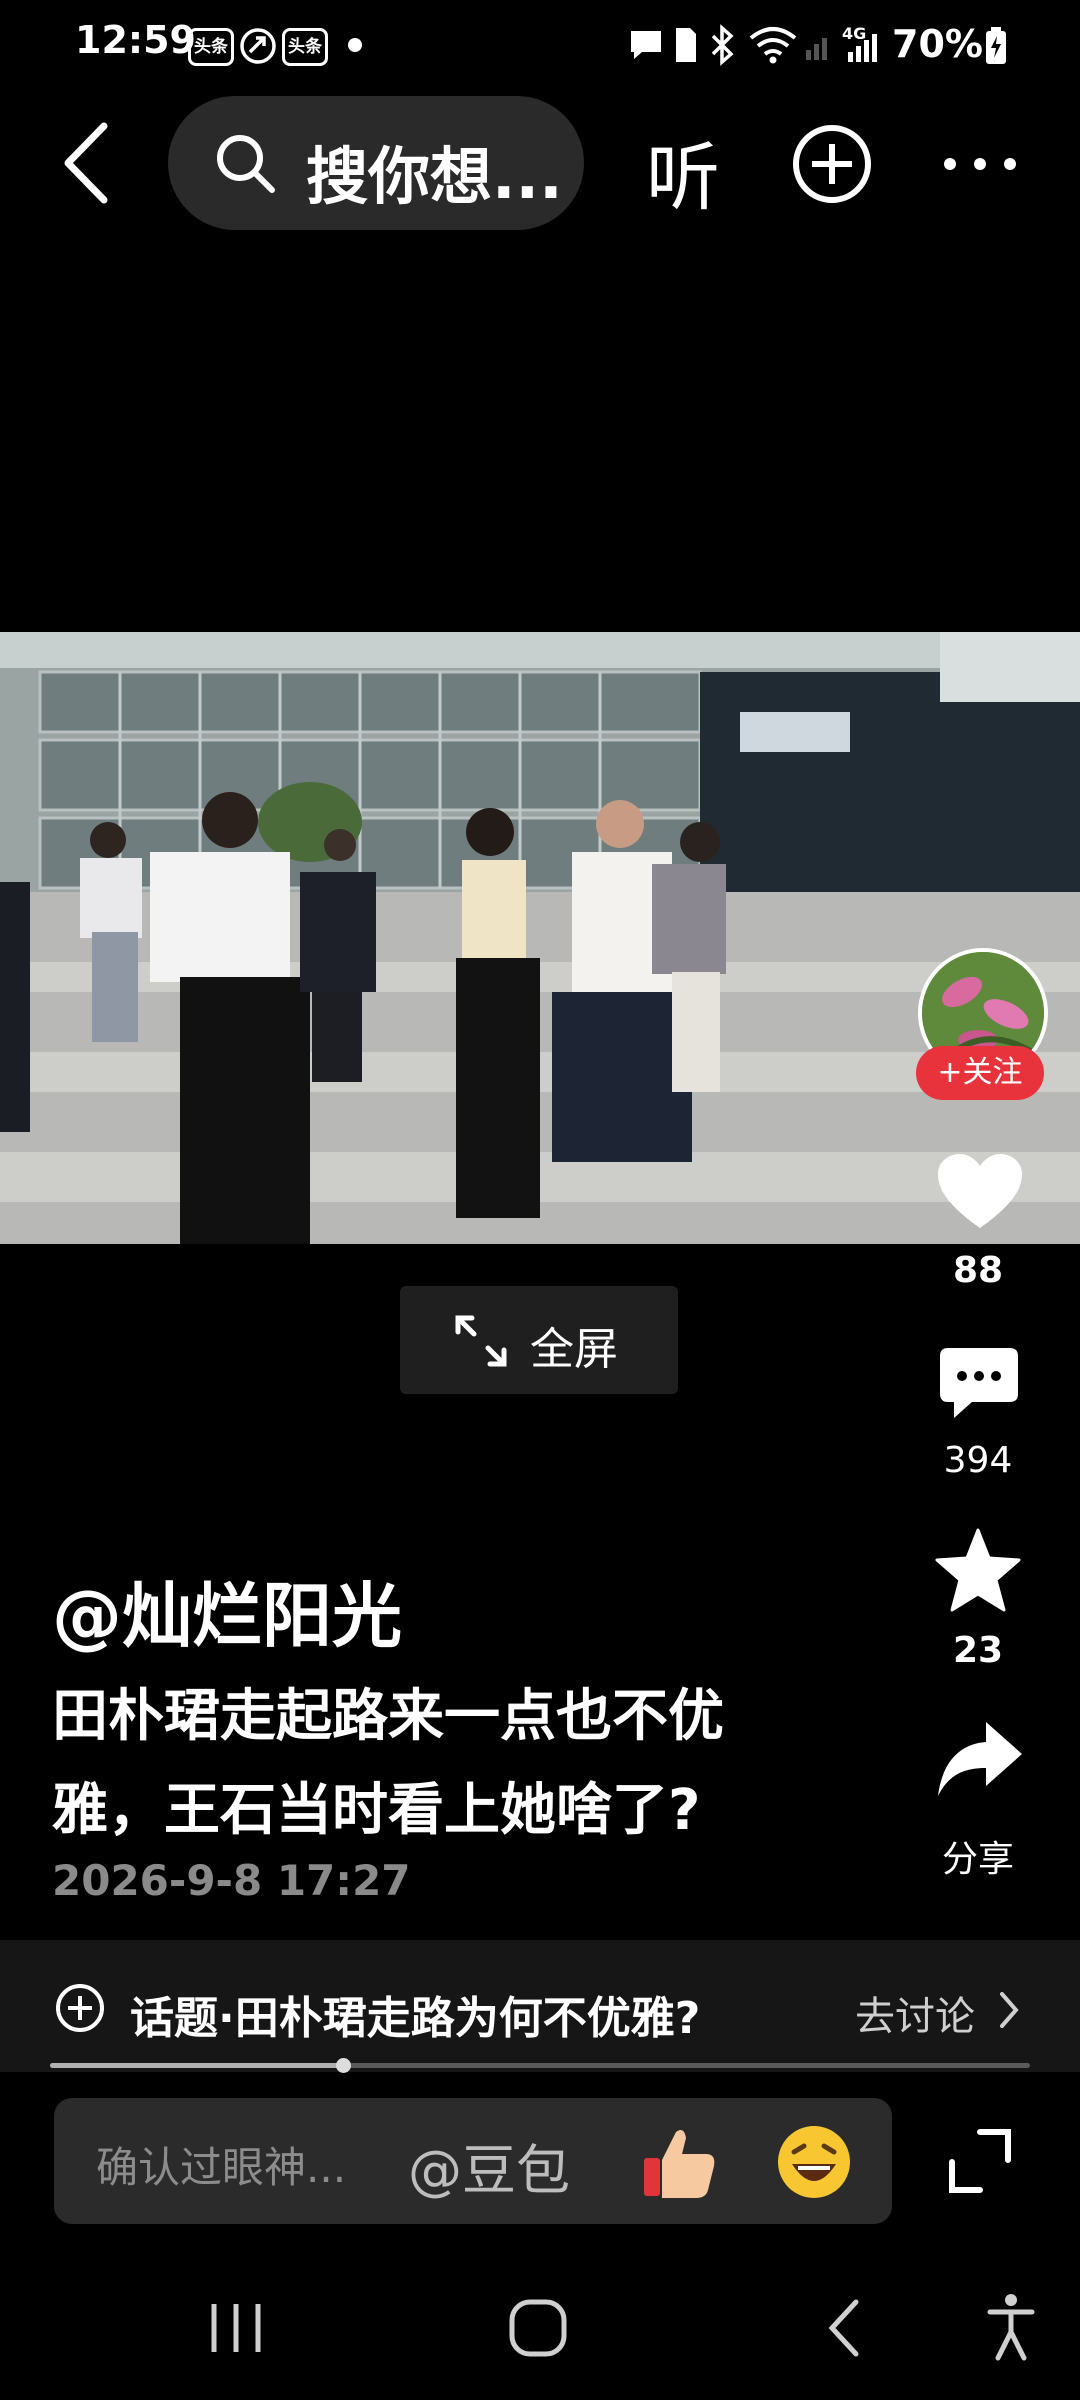 This screenshot has height=2400, width=1080. I want to click on add-icon, so click(832, 164).